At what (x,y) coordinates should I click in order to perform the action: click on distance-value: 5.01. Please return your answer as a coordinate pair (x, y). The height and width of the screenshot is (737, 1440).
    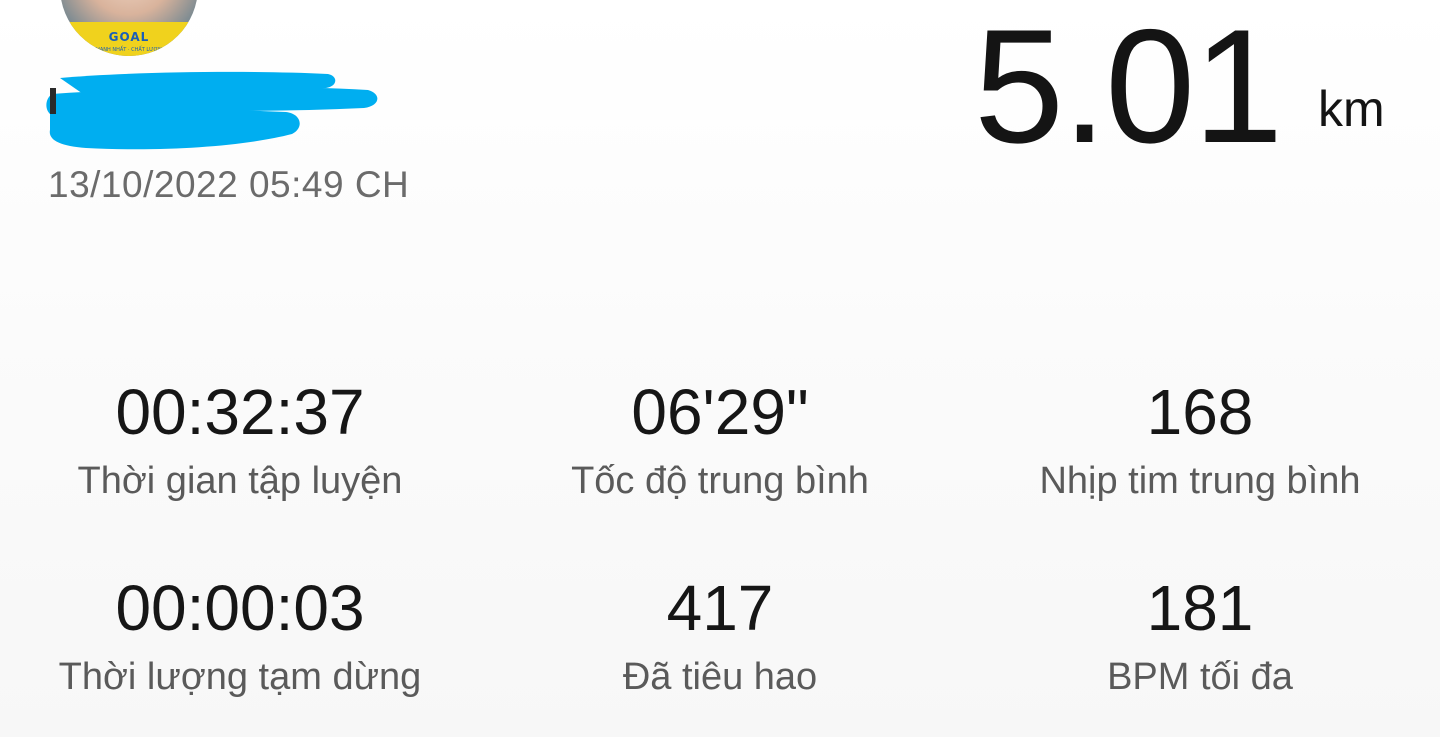
    Looking at the image, I should click on (1128, 88).